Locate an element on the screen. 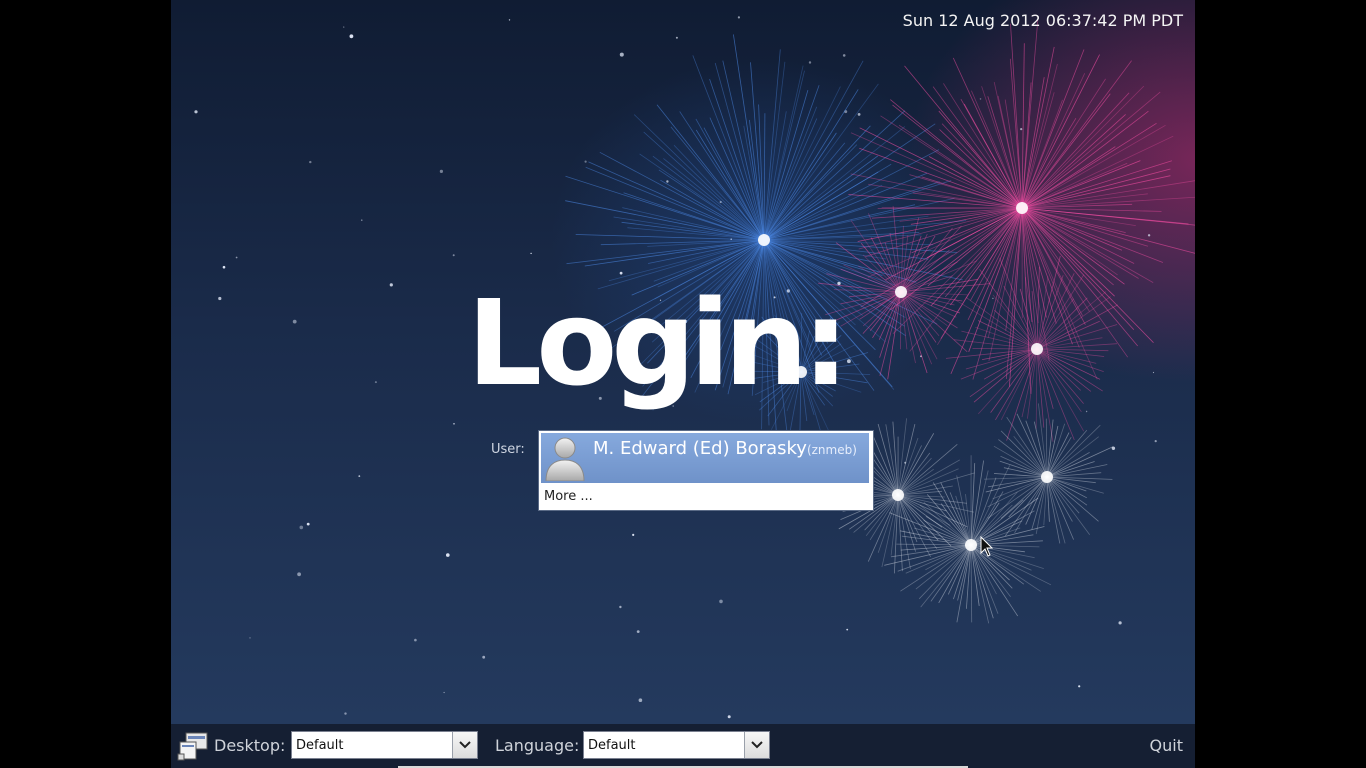  user-display-name: M. Edward (Ed) Borasky(znmeb) is located at coordinates (725, 448).